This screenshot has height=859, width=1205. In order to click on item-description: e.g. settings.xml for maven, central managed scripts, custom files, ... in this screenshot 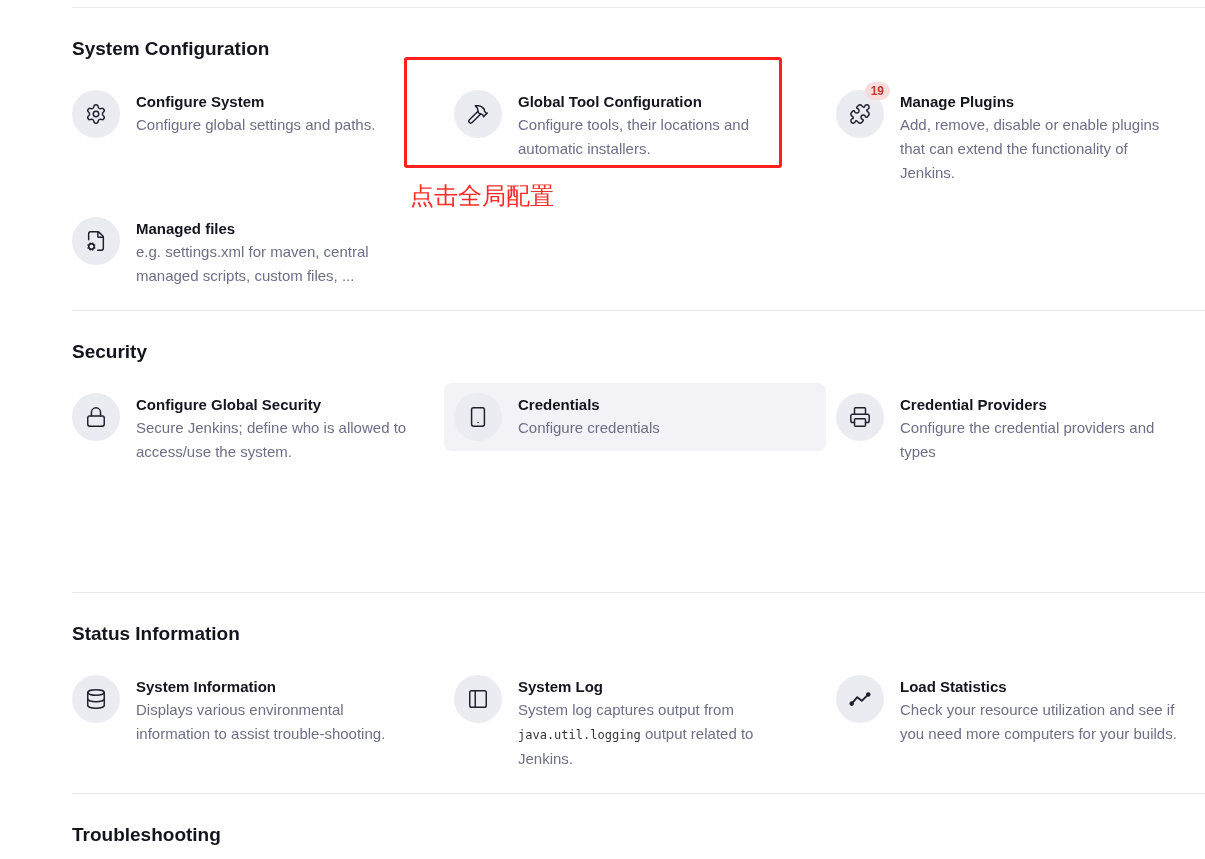, I will do `click(253, 264)`.